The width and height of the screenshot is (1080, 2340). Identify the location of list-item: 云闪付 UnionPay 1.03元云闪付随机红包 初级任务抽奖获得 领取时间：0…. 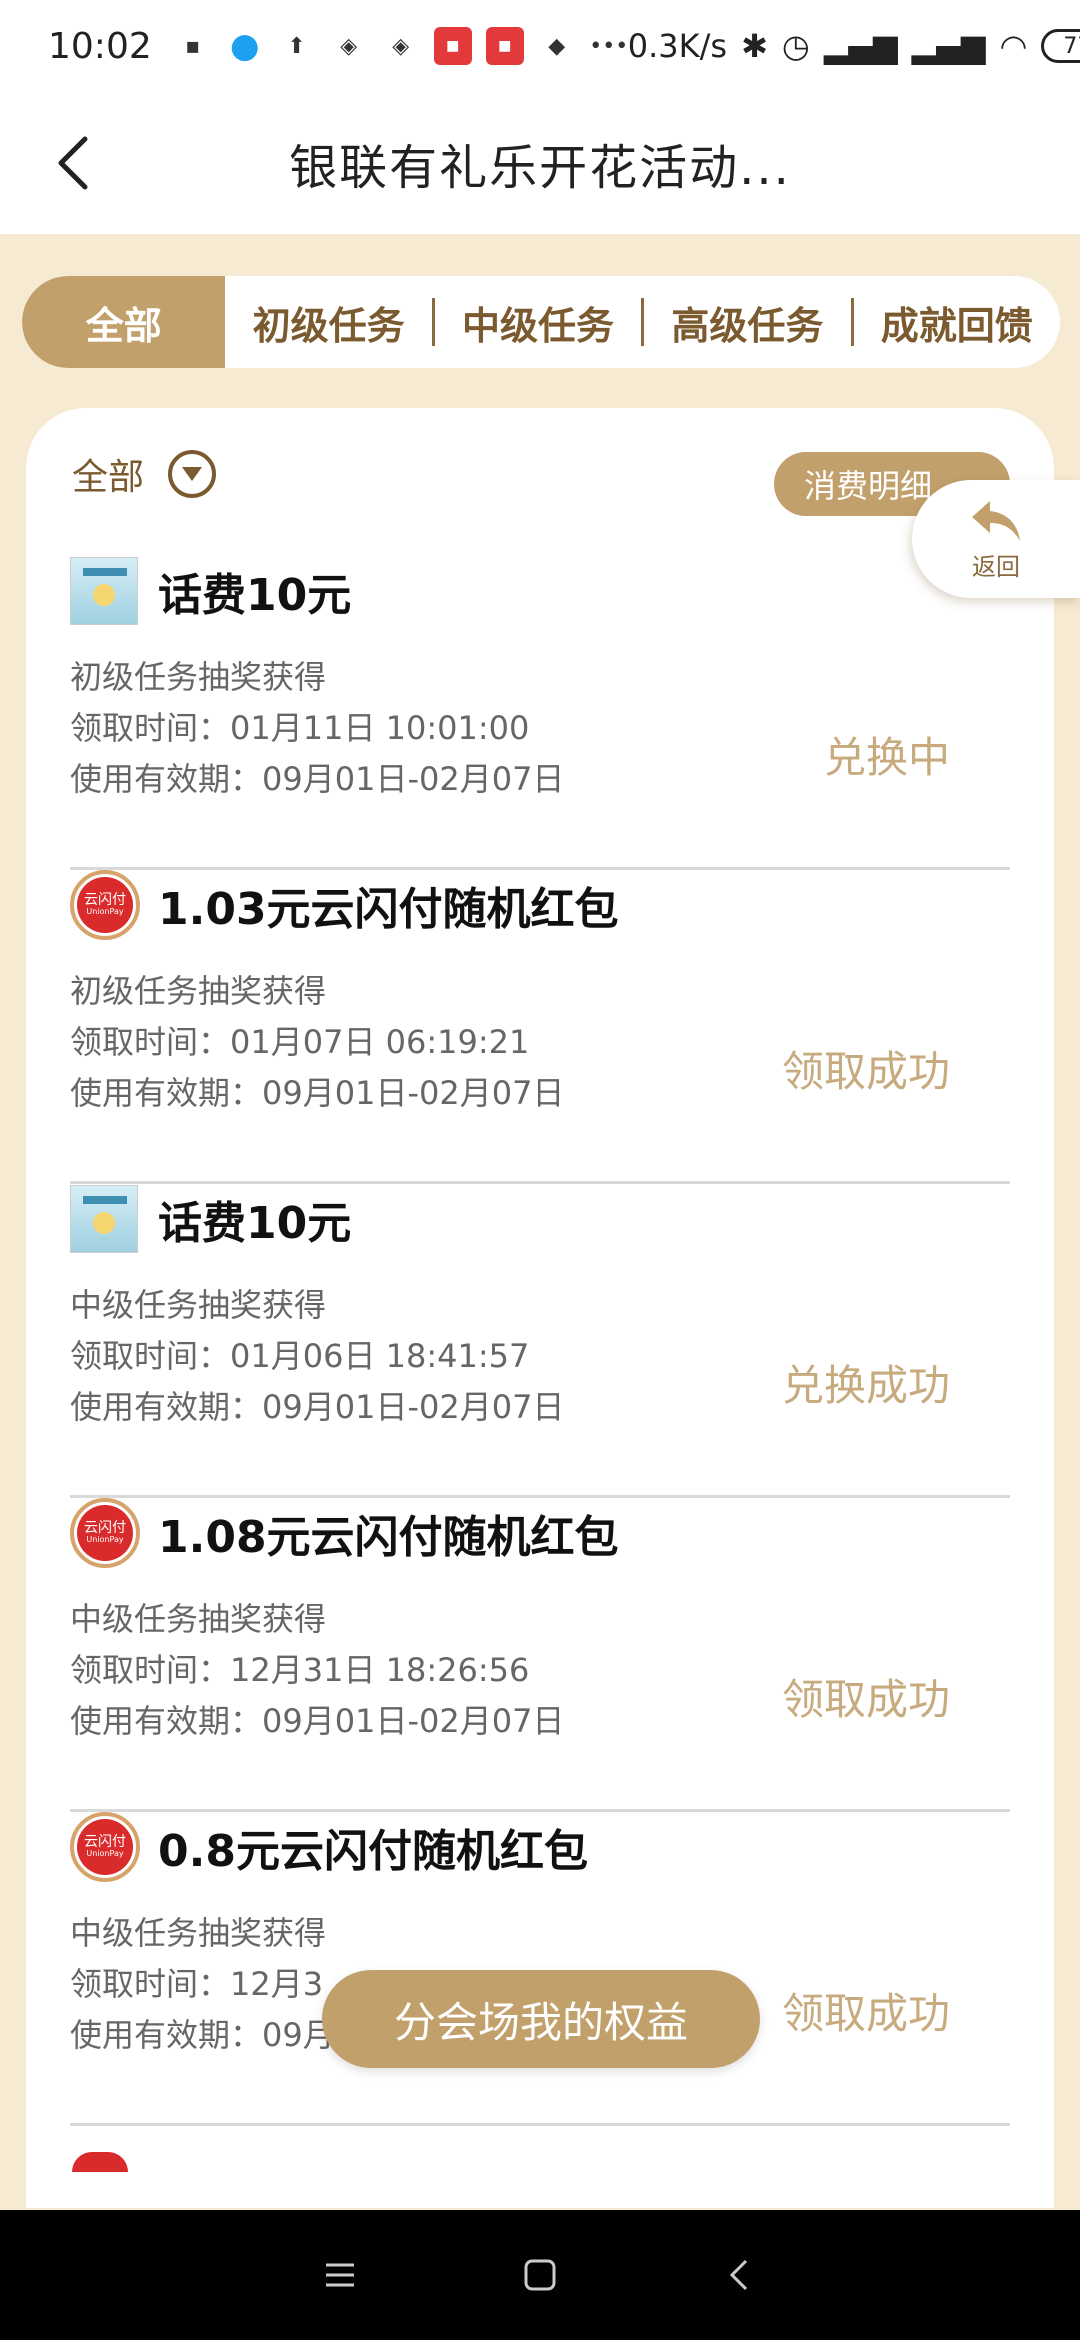
(540, 1027).